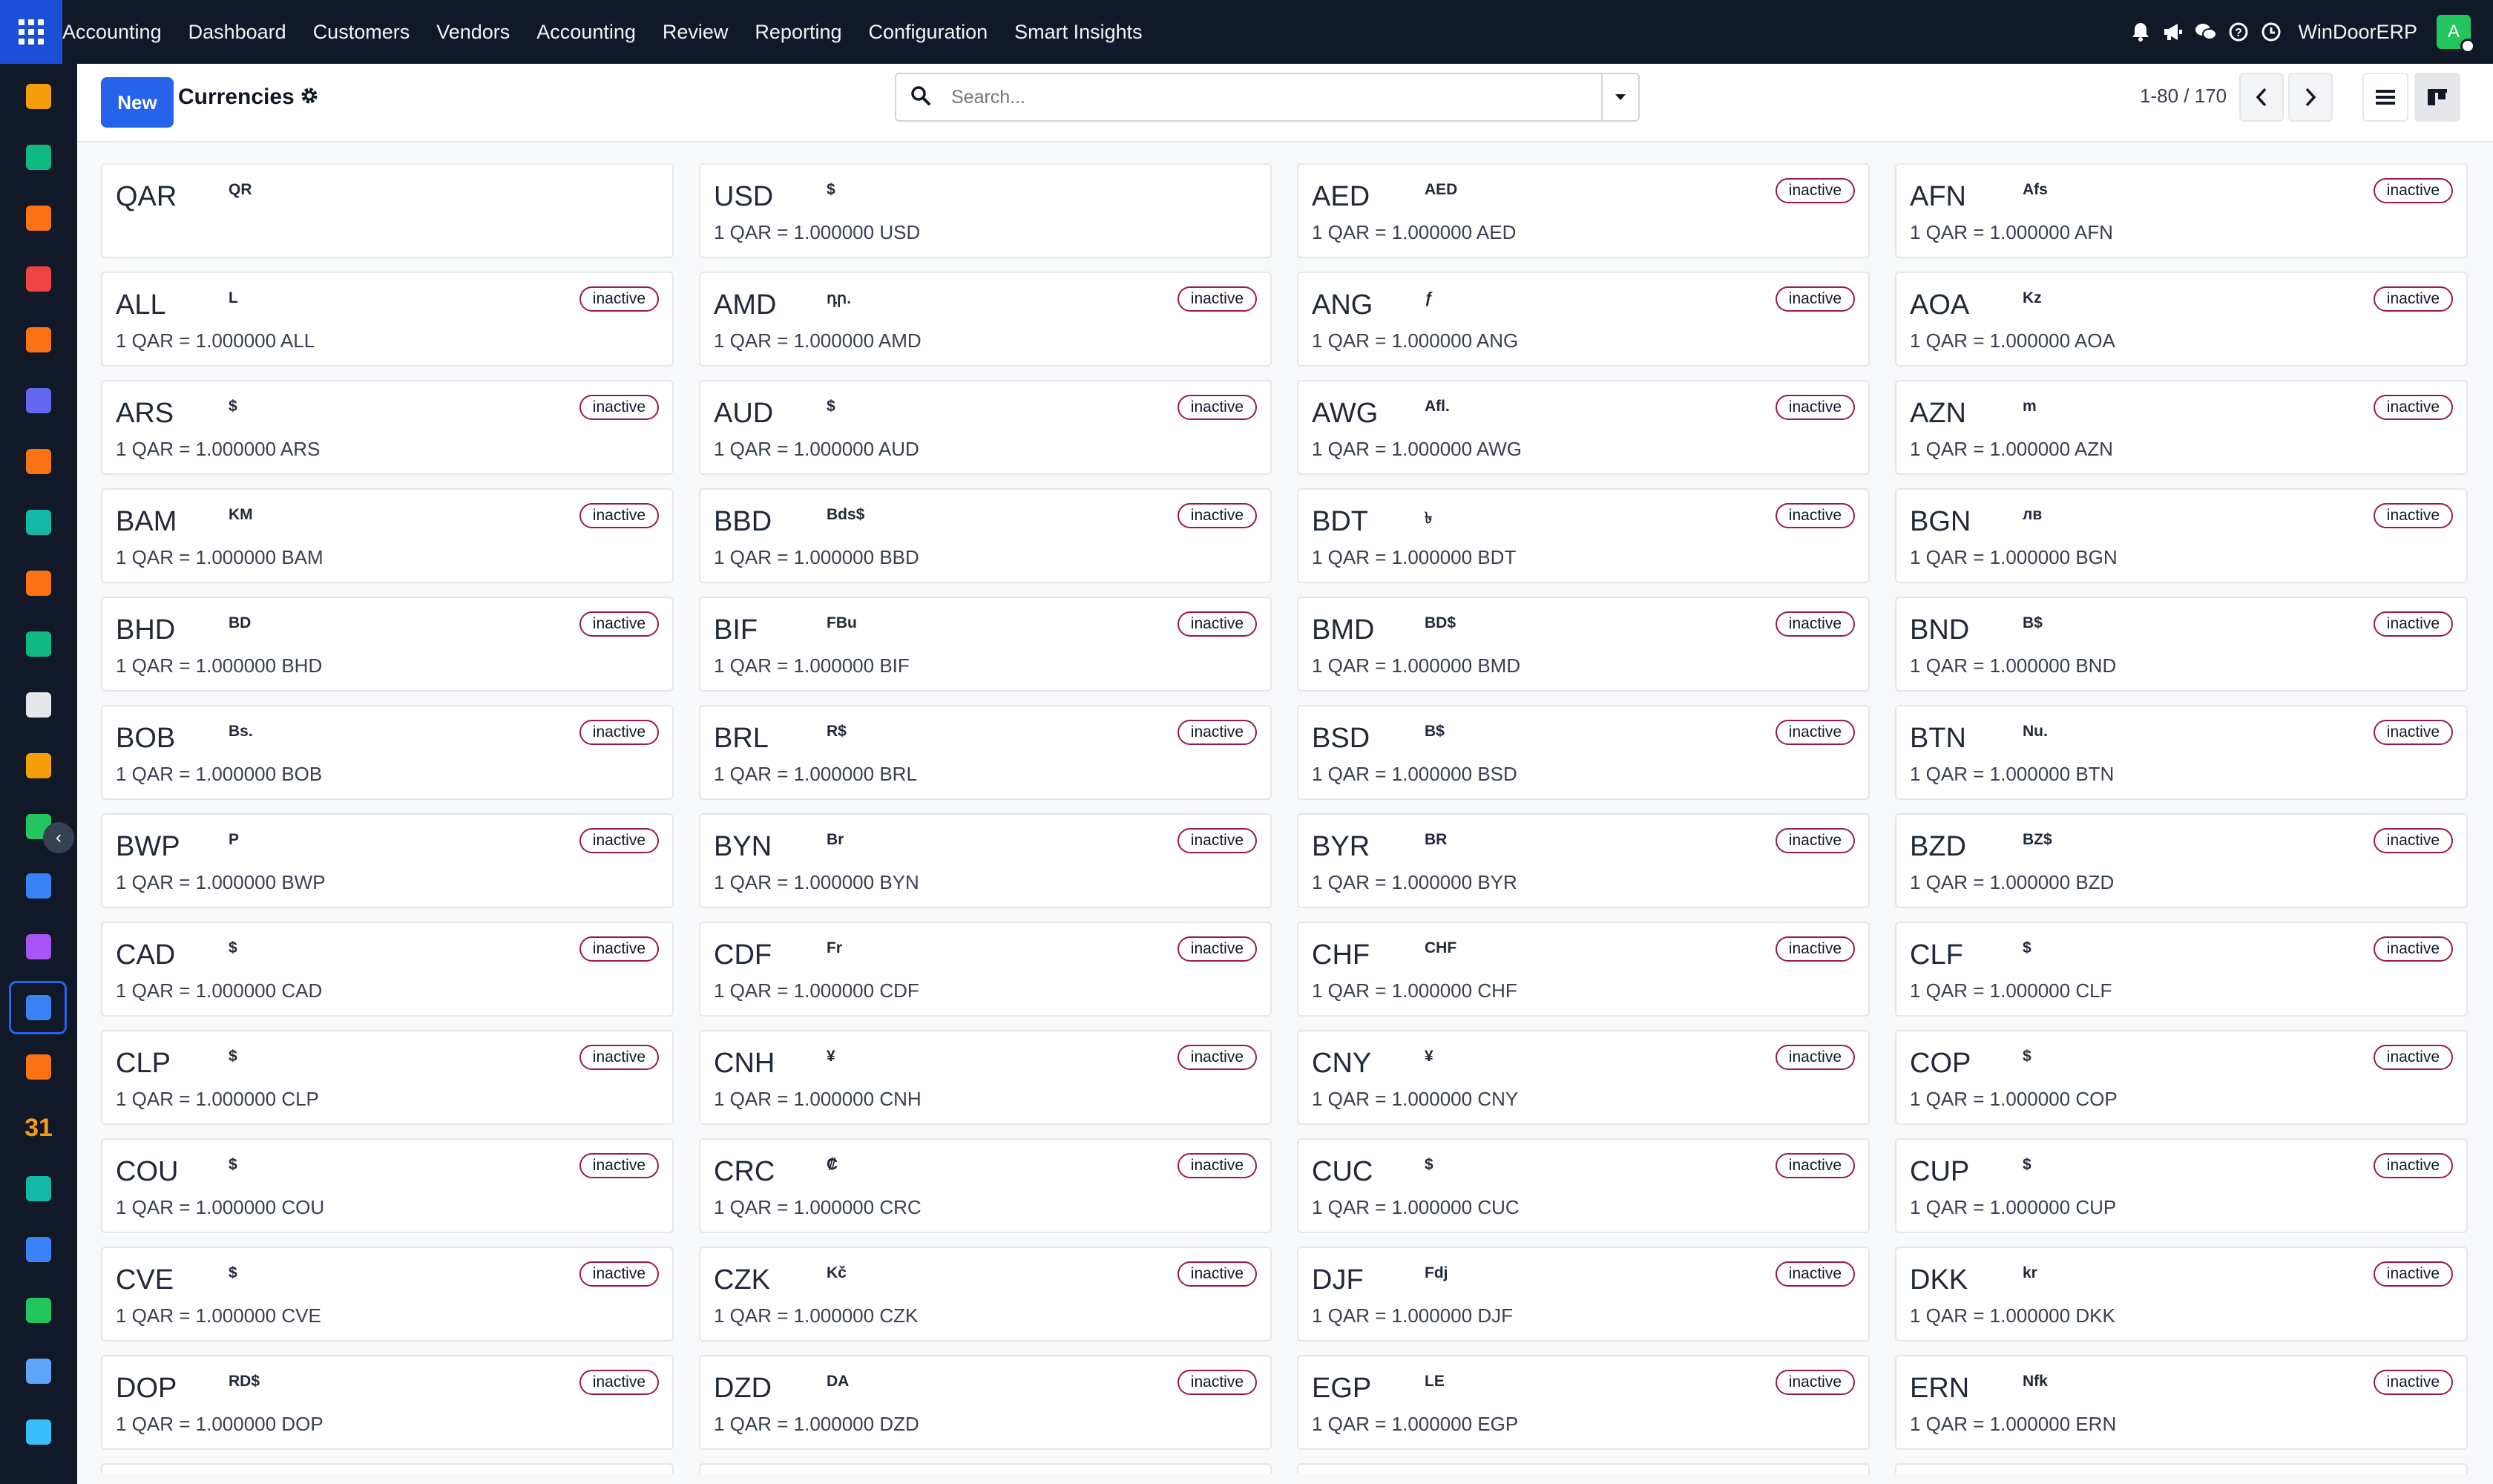  Describe the element at coordinates (1583, 644) in the screenshot. I see `currency-card: BMD BD$ inactive 1 QAR = 1.000000 BMD` at that location.